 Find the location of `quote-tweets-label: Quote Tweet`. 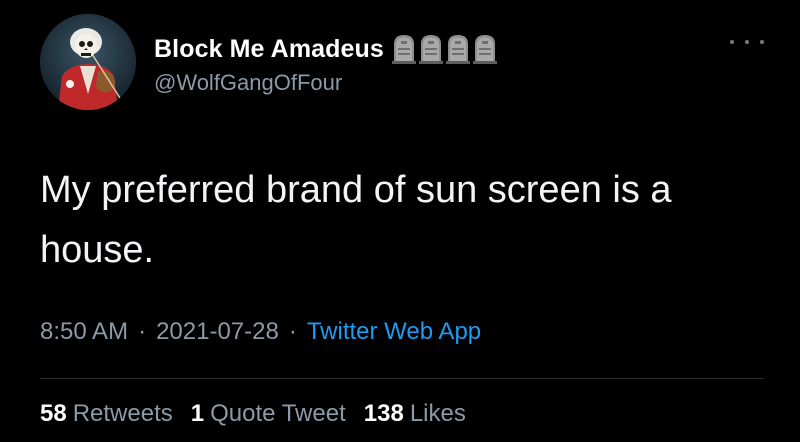

quote-tweets-label: Quote Tweet is located at coordinates (278, 413).